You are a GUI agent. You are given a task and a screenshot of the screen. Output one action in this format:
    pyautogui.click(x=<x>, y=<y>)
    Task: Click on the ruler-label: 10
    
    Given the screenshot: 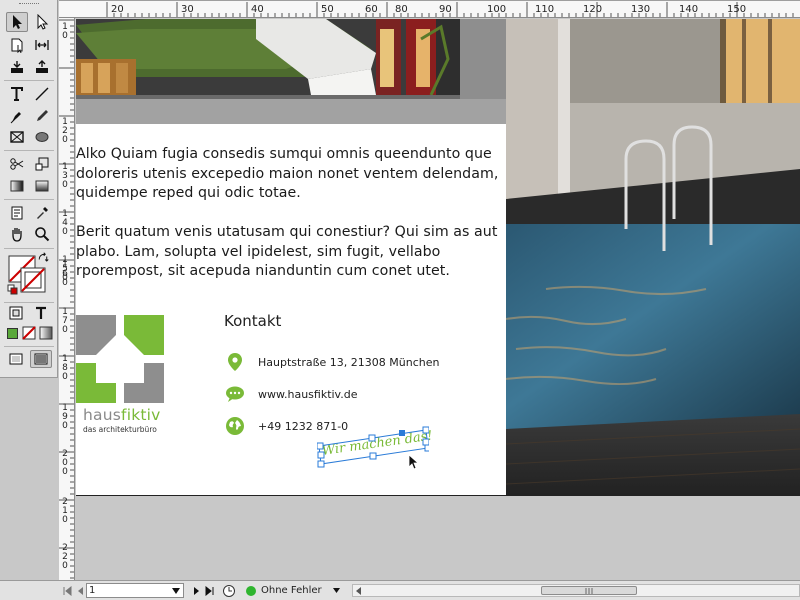 What is the action you would take?
    pyautogui.click(x=65, y=31)
    